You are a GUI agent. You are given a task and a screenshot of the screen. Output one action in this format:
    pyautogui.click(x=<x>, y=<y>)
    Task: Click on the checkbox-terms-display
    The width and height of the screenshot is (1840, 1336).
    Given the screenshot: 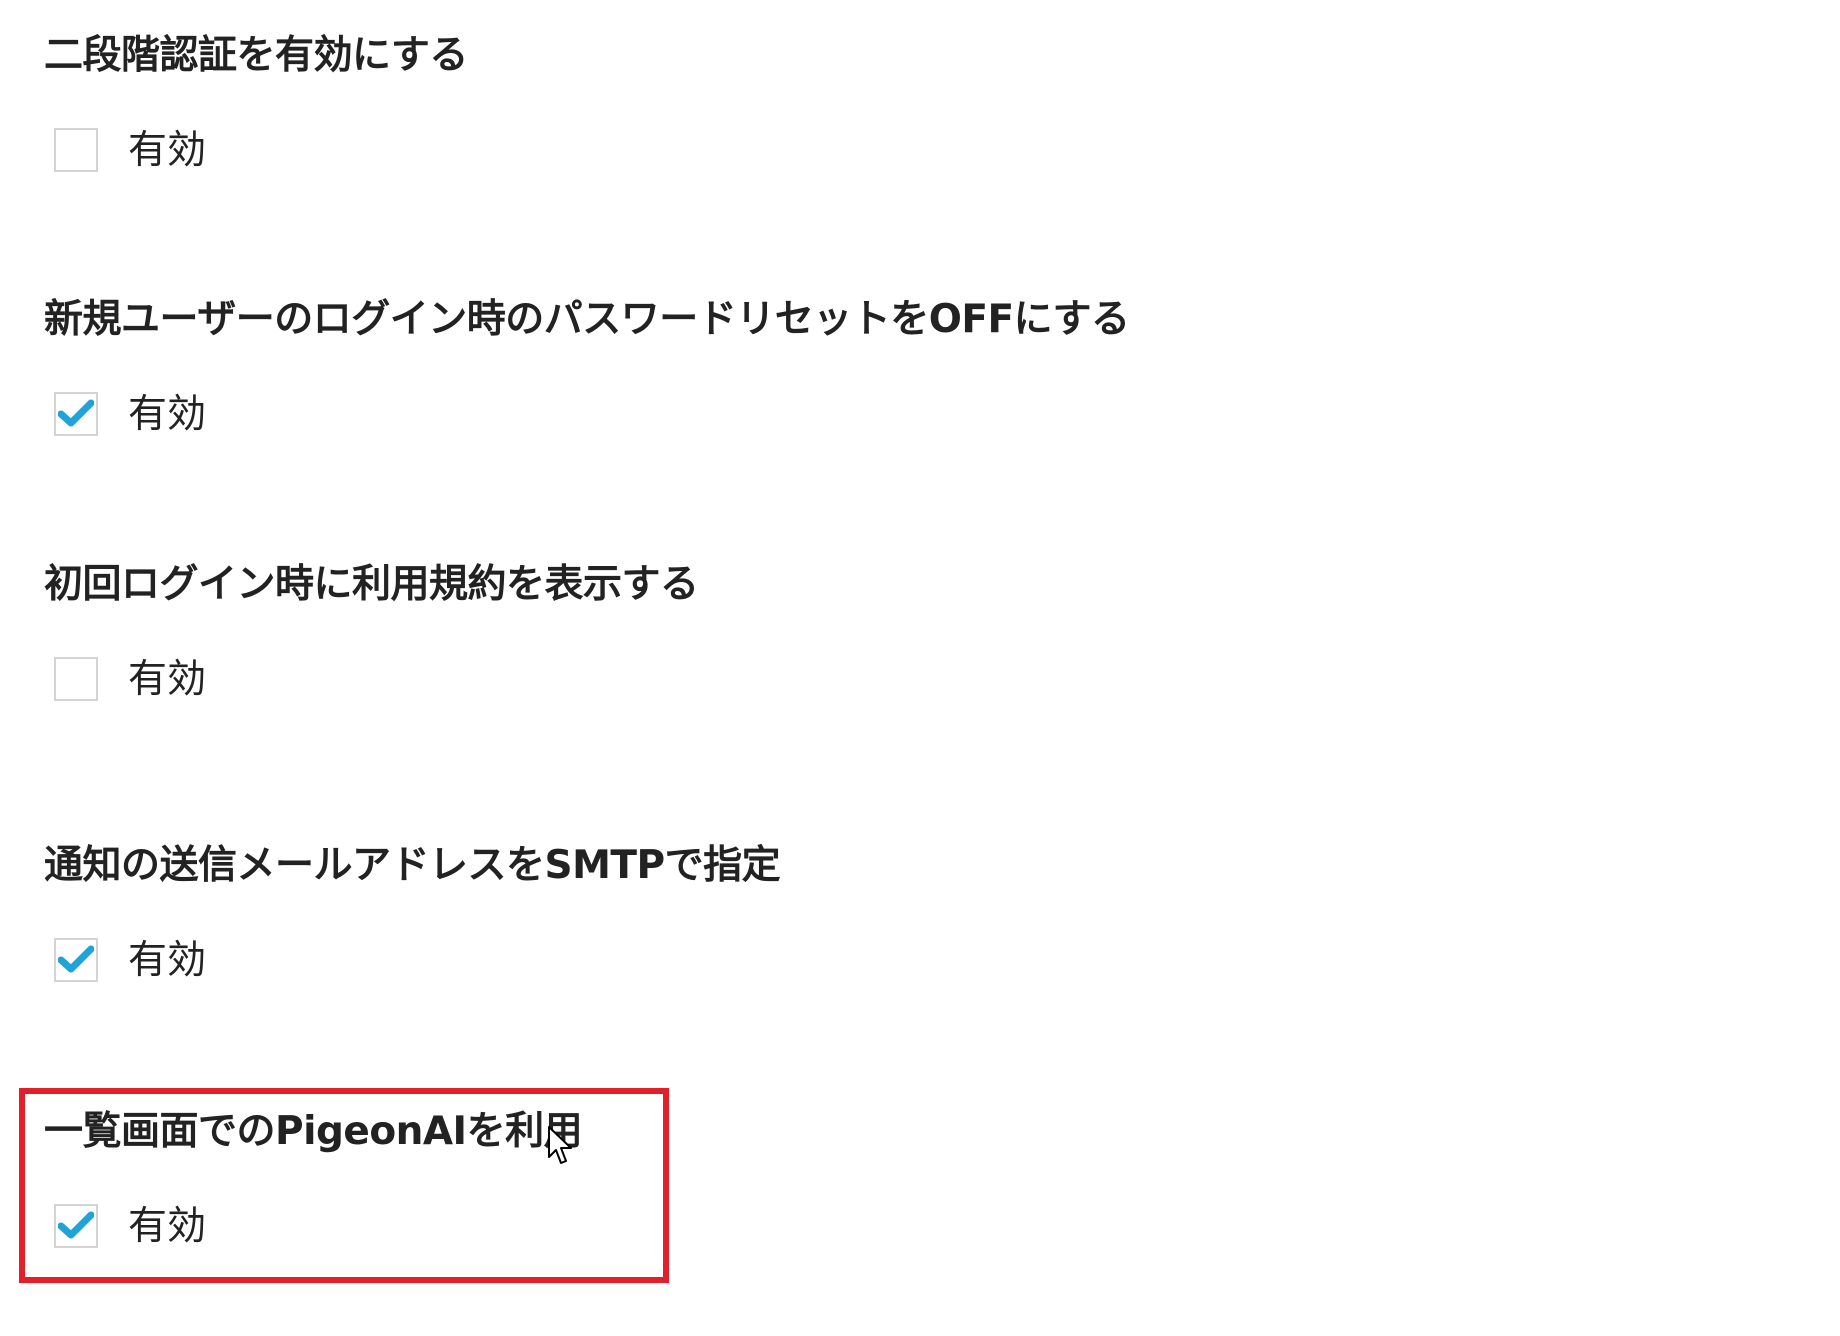 What is the action you would take?
    pyautogui.click(x=76, y=679)
    